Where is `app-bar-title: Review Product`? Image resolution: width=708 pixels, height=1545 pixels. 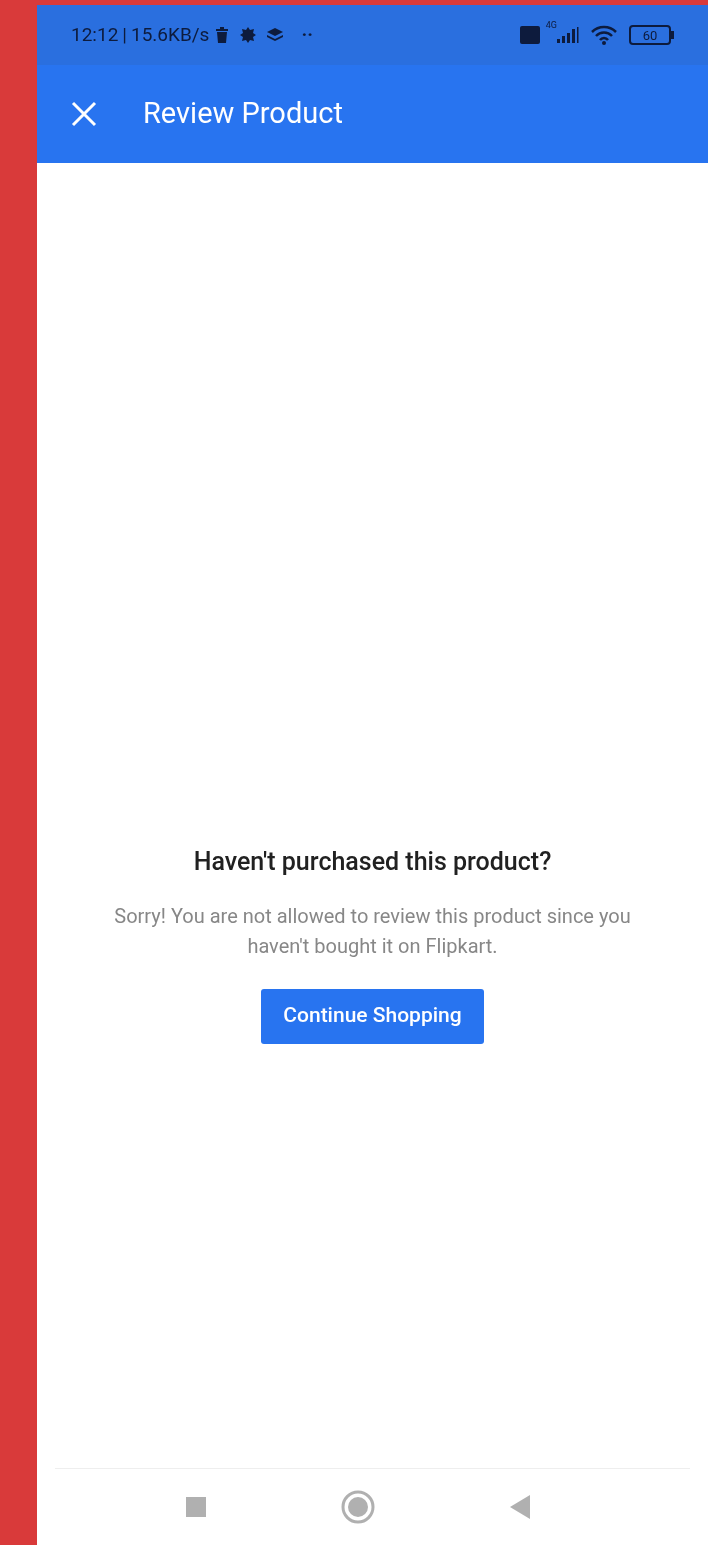
app-bar-title: Review Product is located at coordinates (243, 114).